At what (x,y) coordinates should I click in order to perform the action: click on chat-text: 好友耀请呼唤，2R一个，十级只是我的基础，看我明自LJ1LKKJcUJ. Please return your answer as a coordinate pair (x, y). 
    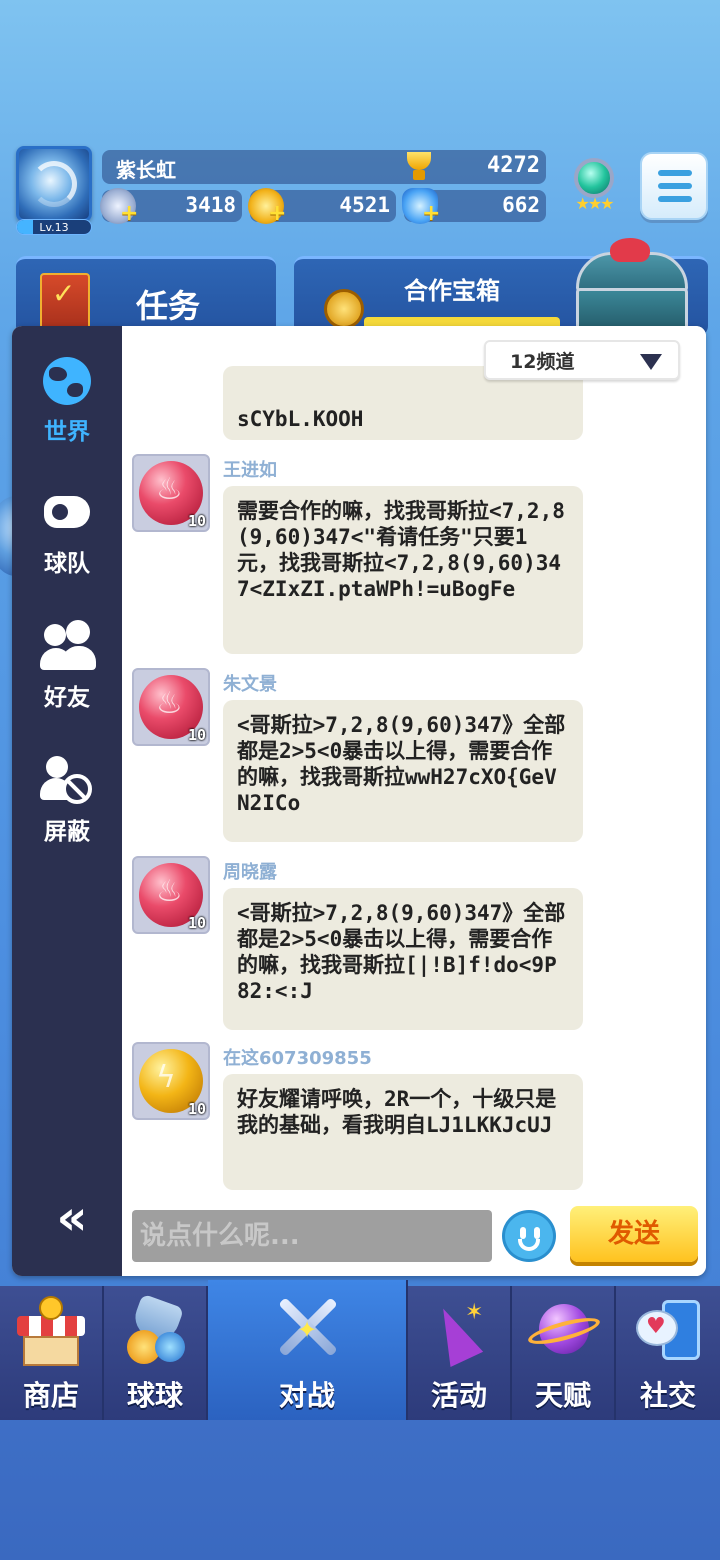
    Looking at the image, I should click on (397, 1112).